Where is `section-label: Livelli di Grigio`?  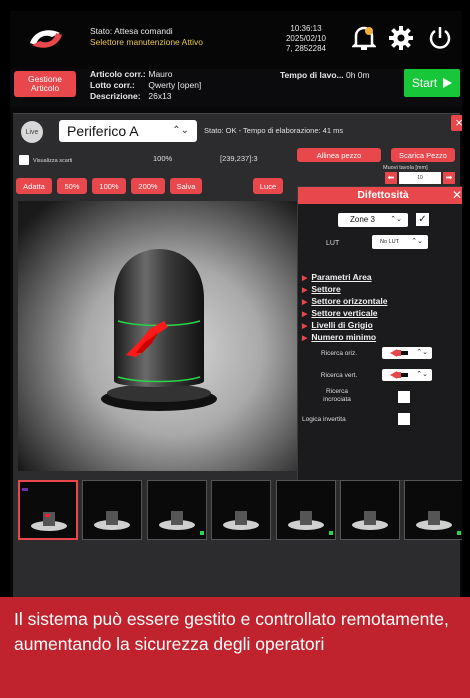
section-label: Livelli di Grigio is located at coordinates (342, 325).